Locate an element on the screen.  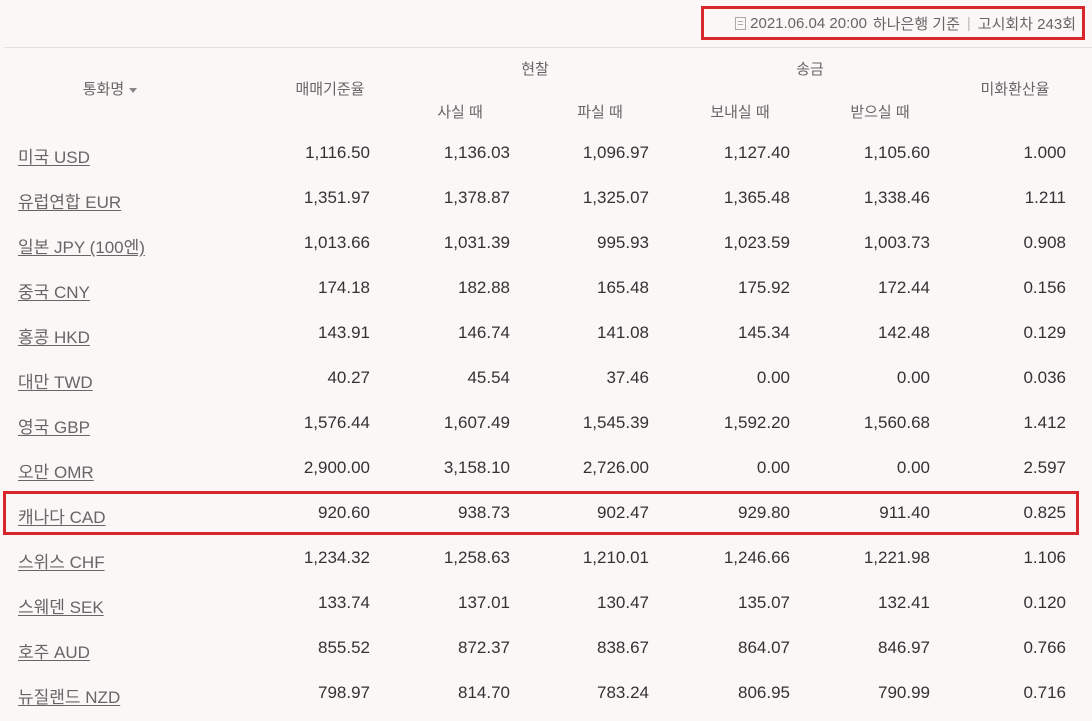
rate-cell-receive: 1,105.60 is located at coordinates (896, 152).